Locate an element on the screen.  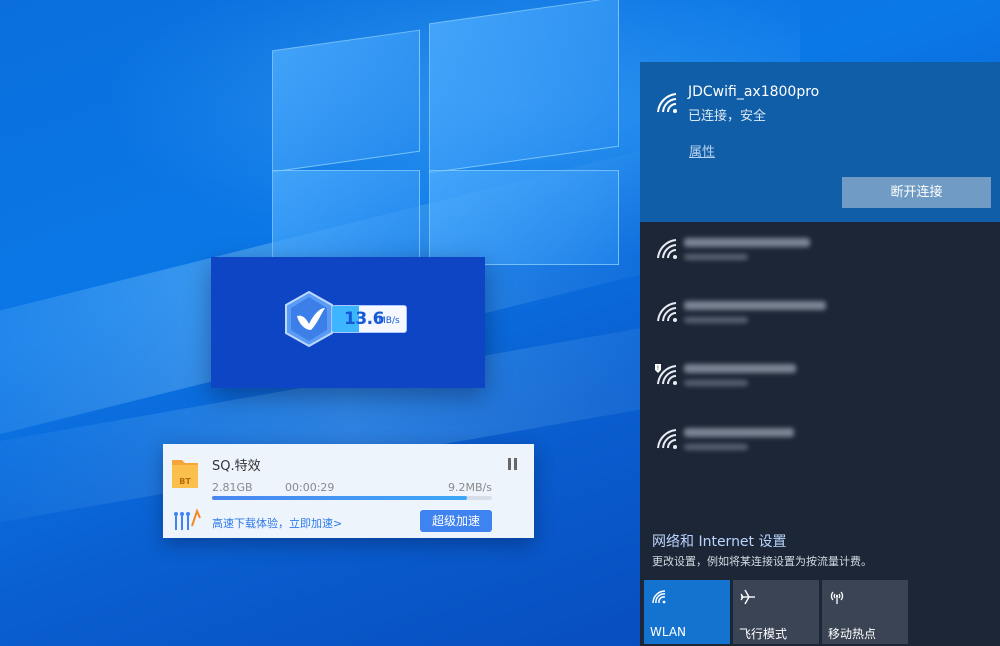
bird-logo-icon is located at coordinates (309, 319).